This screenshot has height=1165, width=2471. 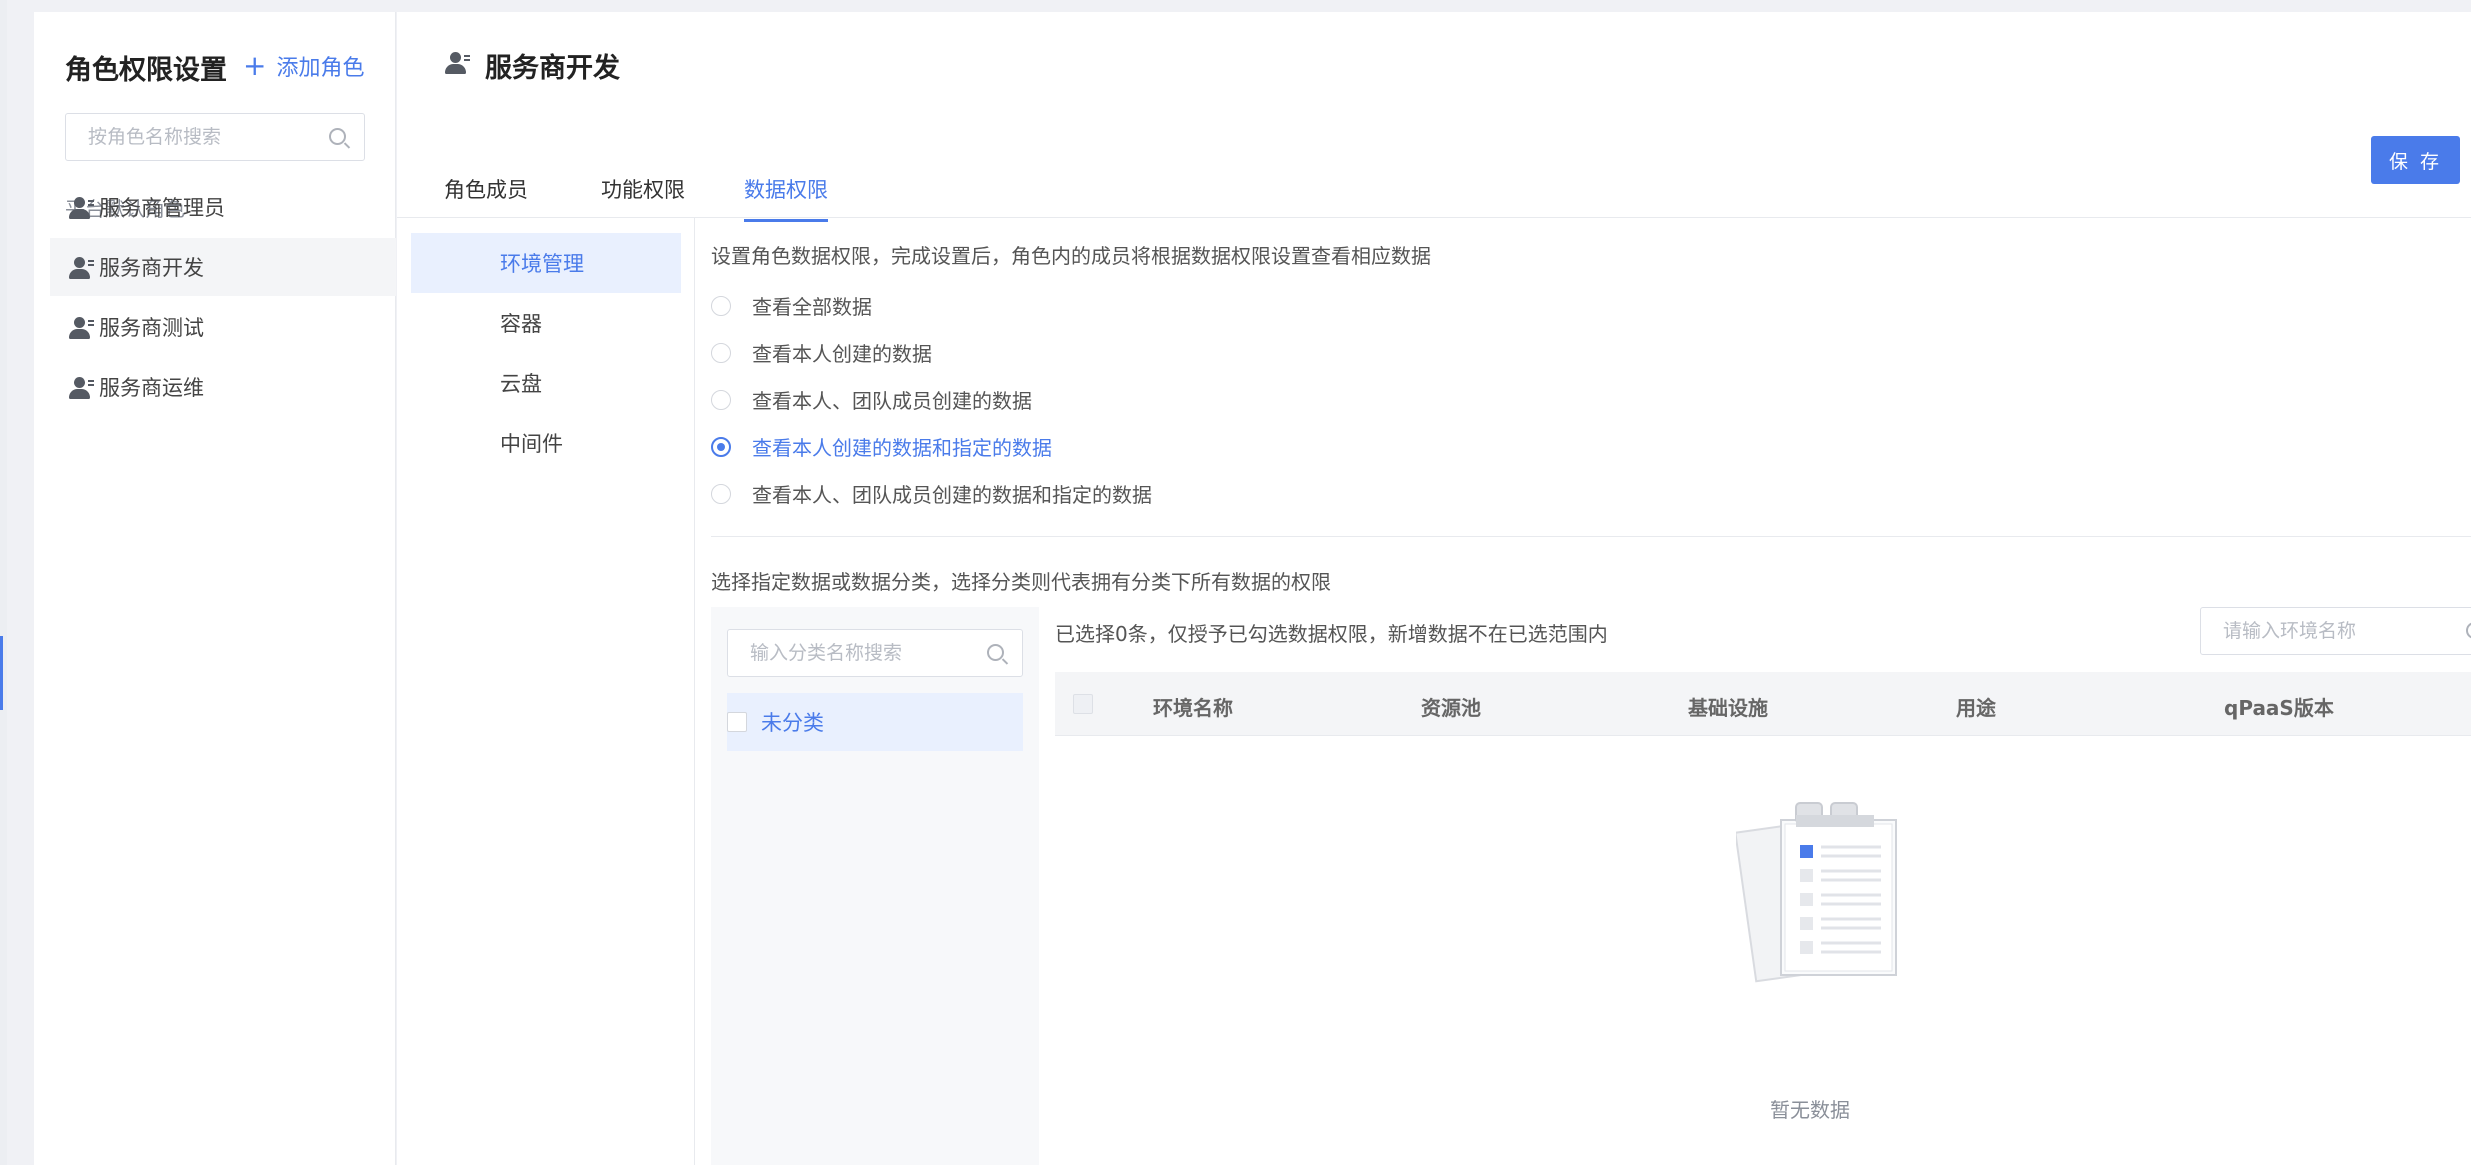 What do you see at coordinates (1816, 892) in the screenshot?
I see `clipboard-empty-icon` at bounding box center [1816, 892].